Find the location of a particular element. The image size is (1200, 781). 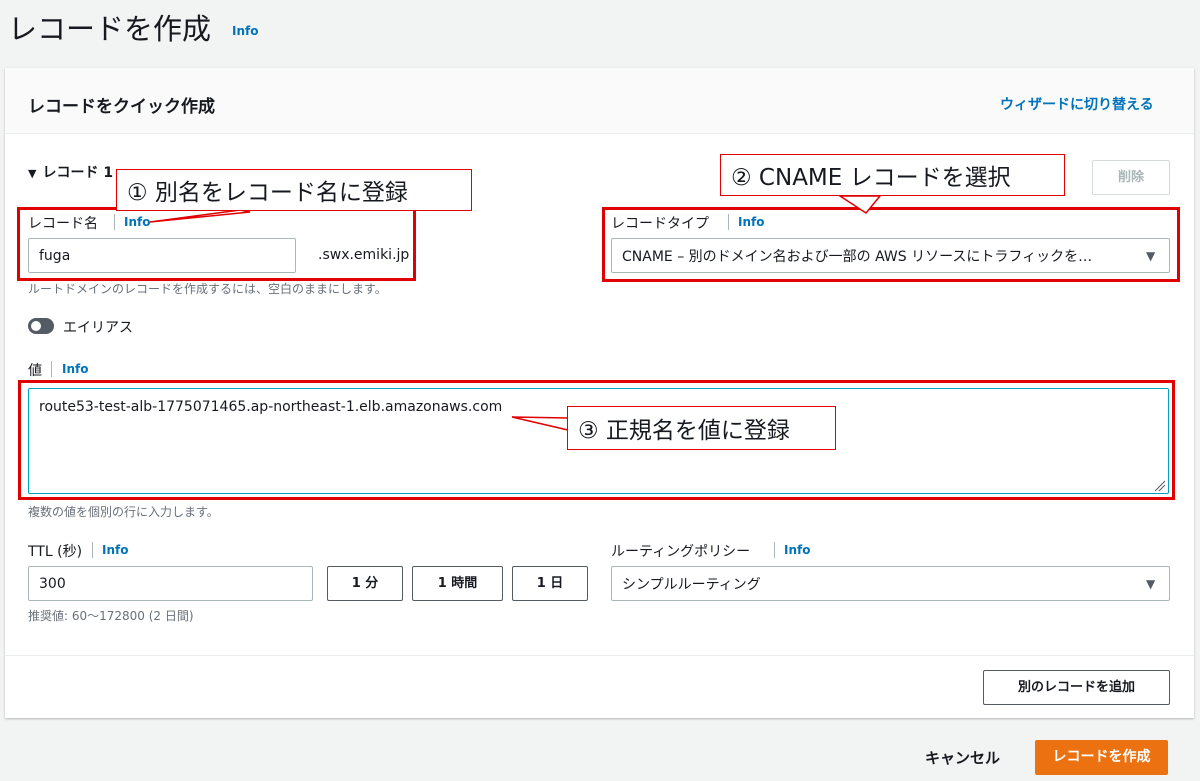

callout-step2: ② CNAME レコードを選択 is located at coordinates (892, 175).